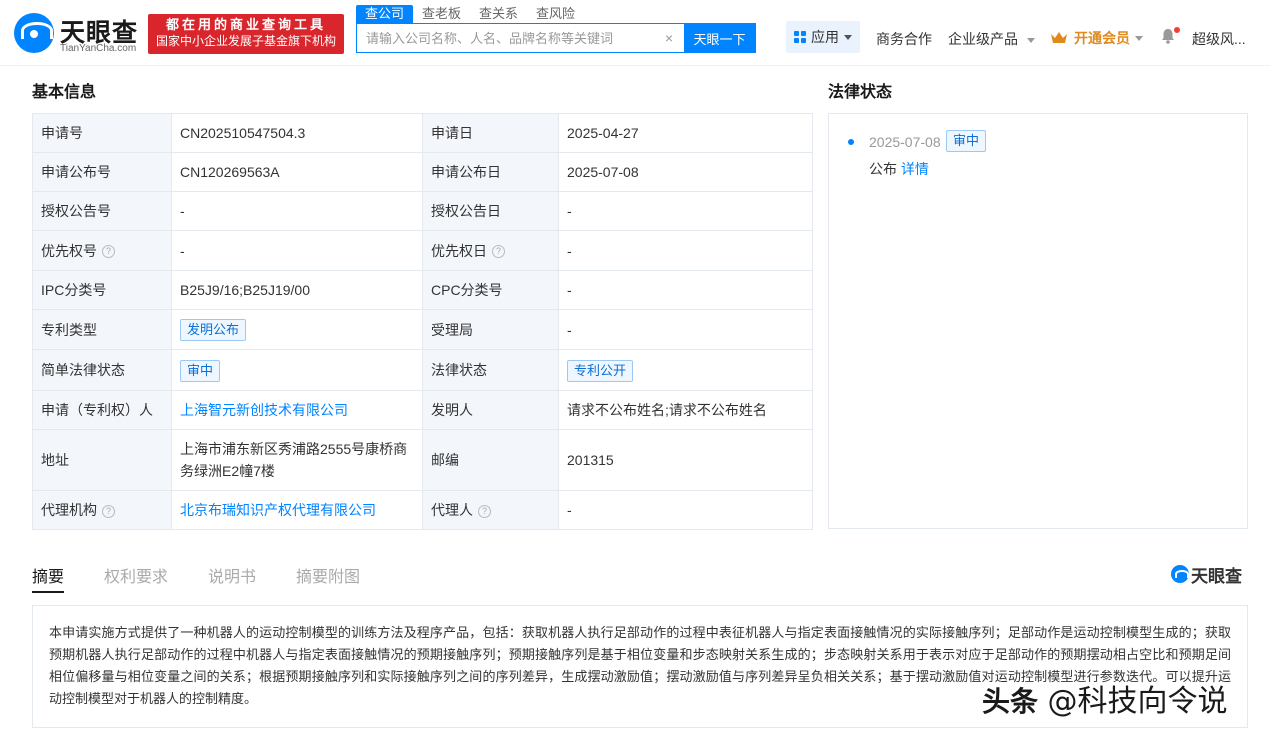 This screenshot has height=736, width=1270. Describe the element at coordinates (685, 172) in the screenshot. I see `value-publication-date: 2025-07-08` at that location.